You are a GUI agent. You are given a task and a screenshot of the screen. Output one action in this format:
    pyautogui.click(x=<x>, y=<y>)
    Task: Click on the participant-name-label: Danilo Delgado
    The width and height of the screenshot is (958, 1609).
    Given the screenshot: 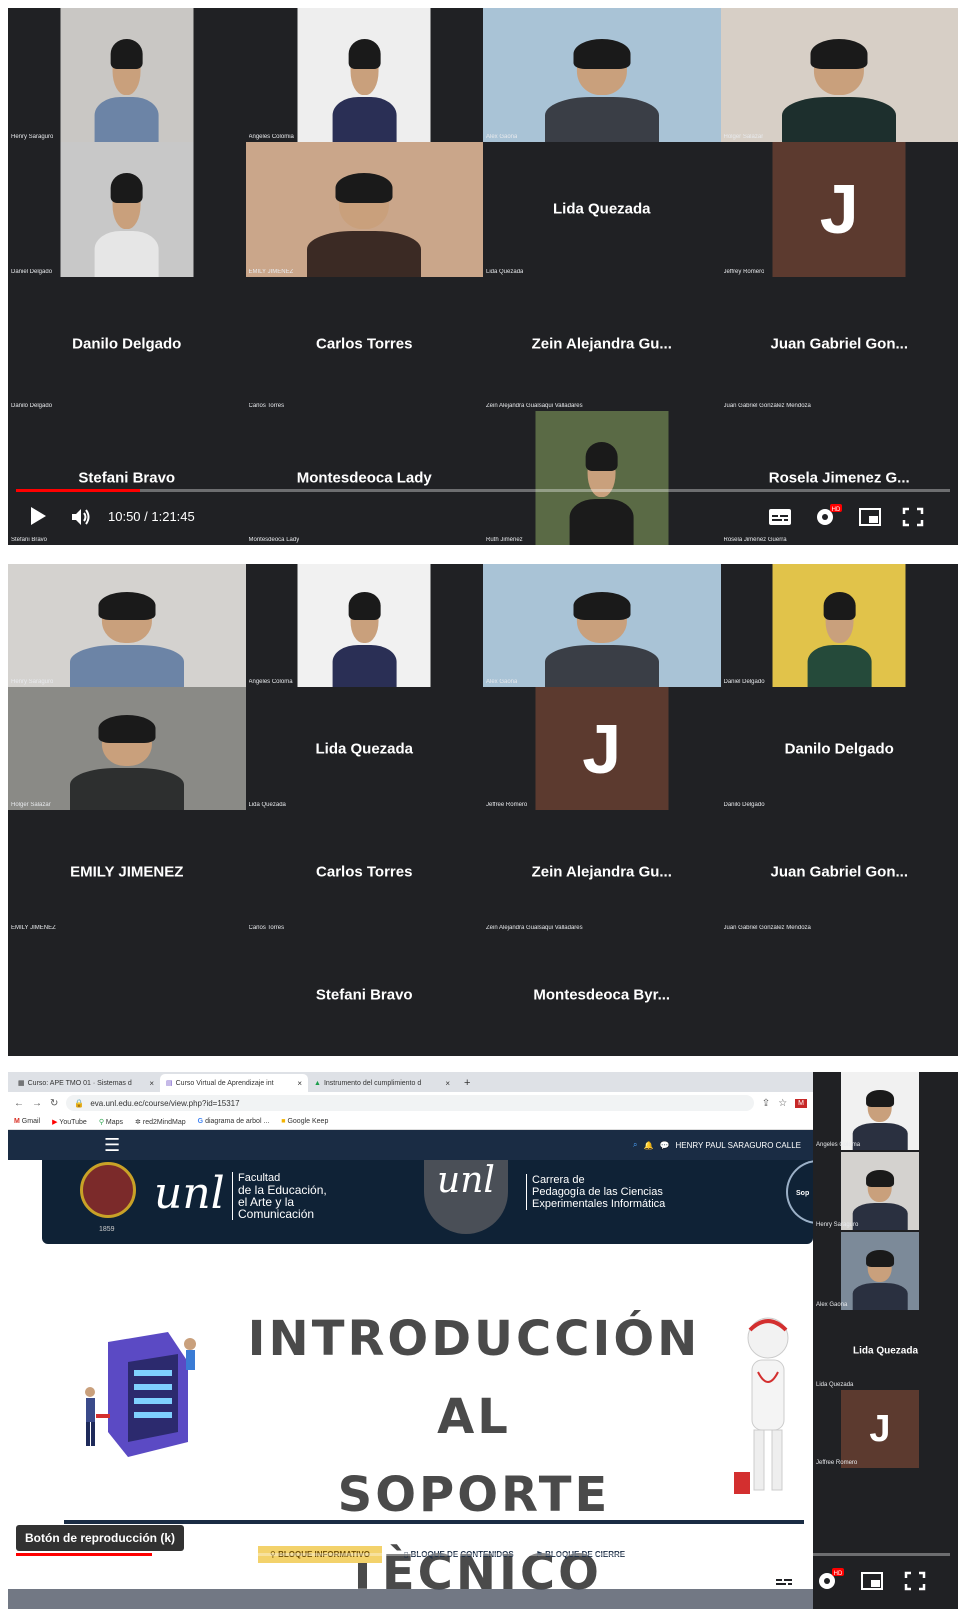 What is the action you would take?
    pyautogui.click(x=32, y=405)
    